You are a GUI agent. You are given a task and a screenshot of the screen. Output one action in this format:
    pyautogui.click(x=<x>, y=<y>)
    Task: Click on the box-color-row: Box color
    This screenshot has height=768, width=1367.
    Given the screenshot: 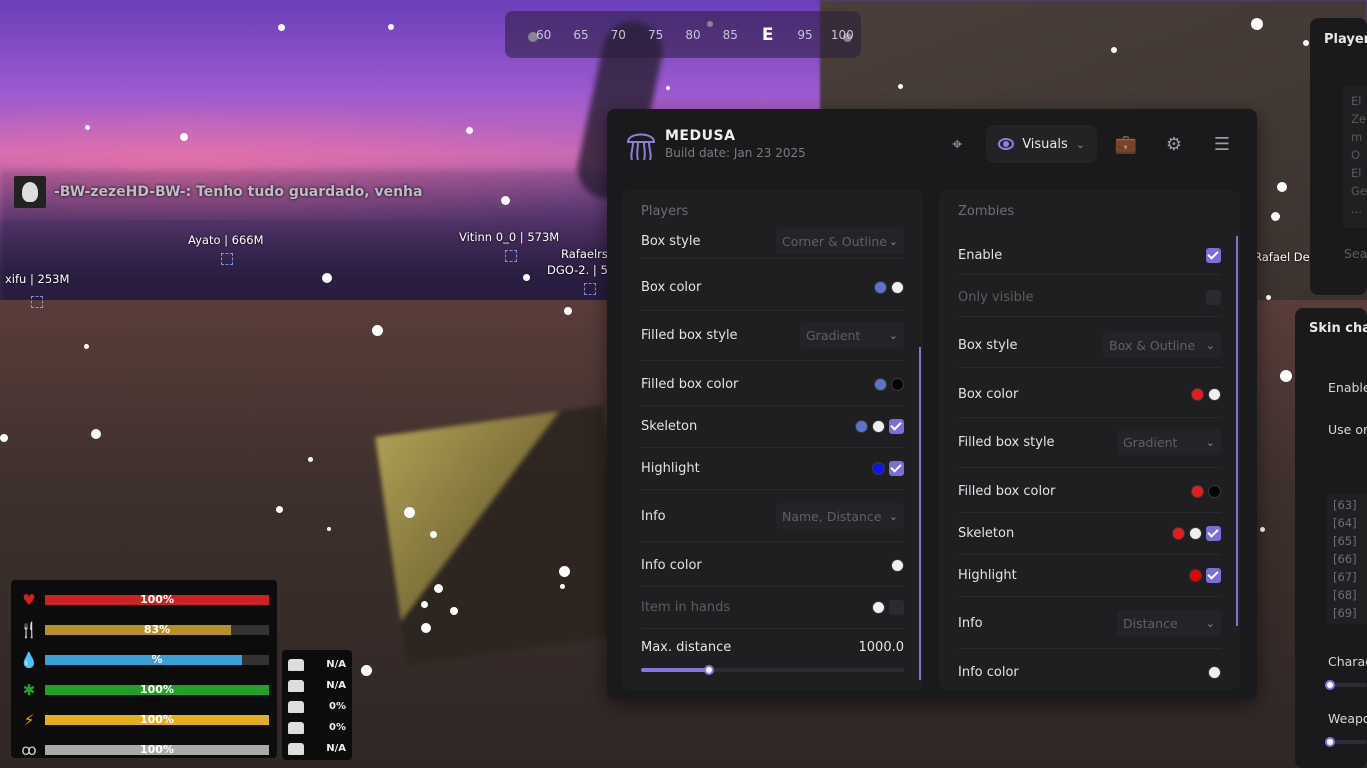 What is the action you would take?
    pyautogui.click(x=1089, y=394)
    